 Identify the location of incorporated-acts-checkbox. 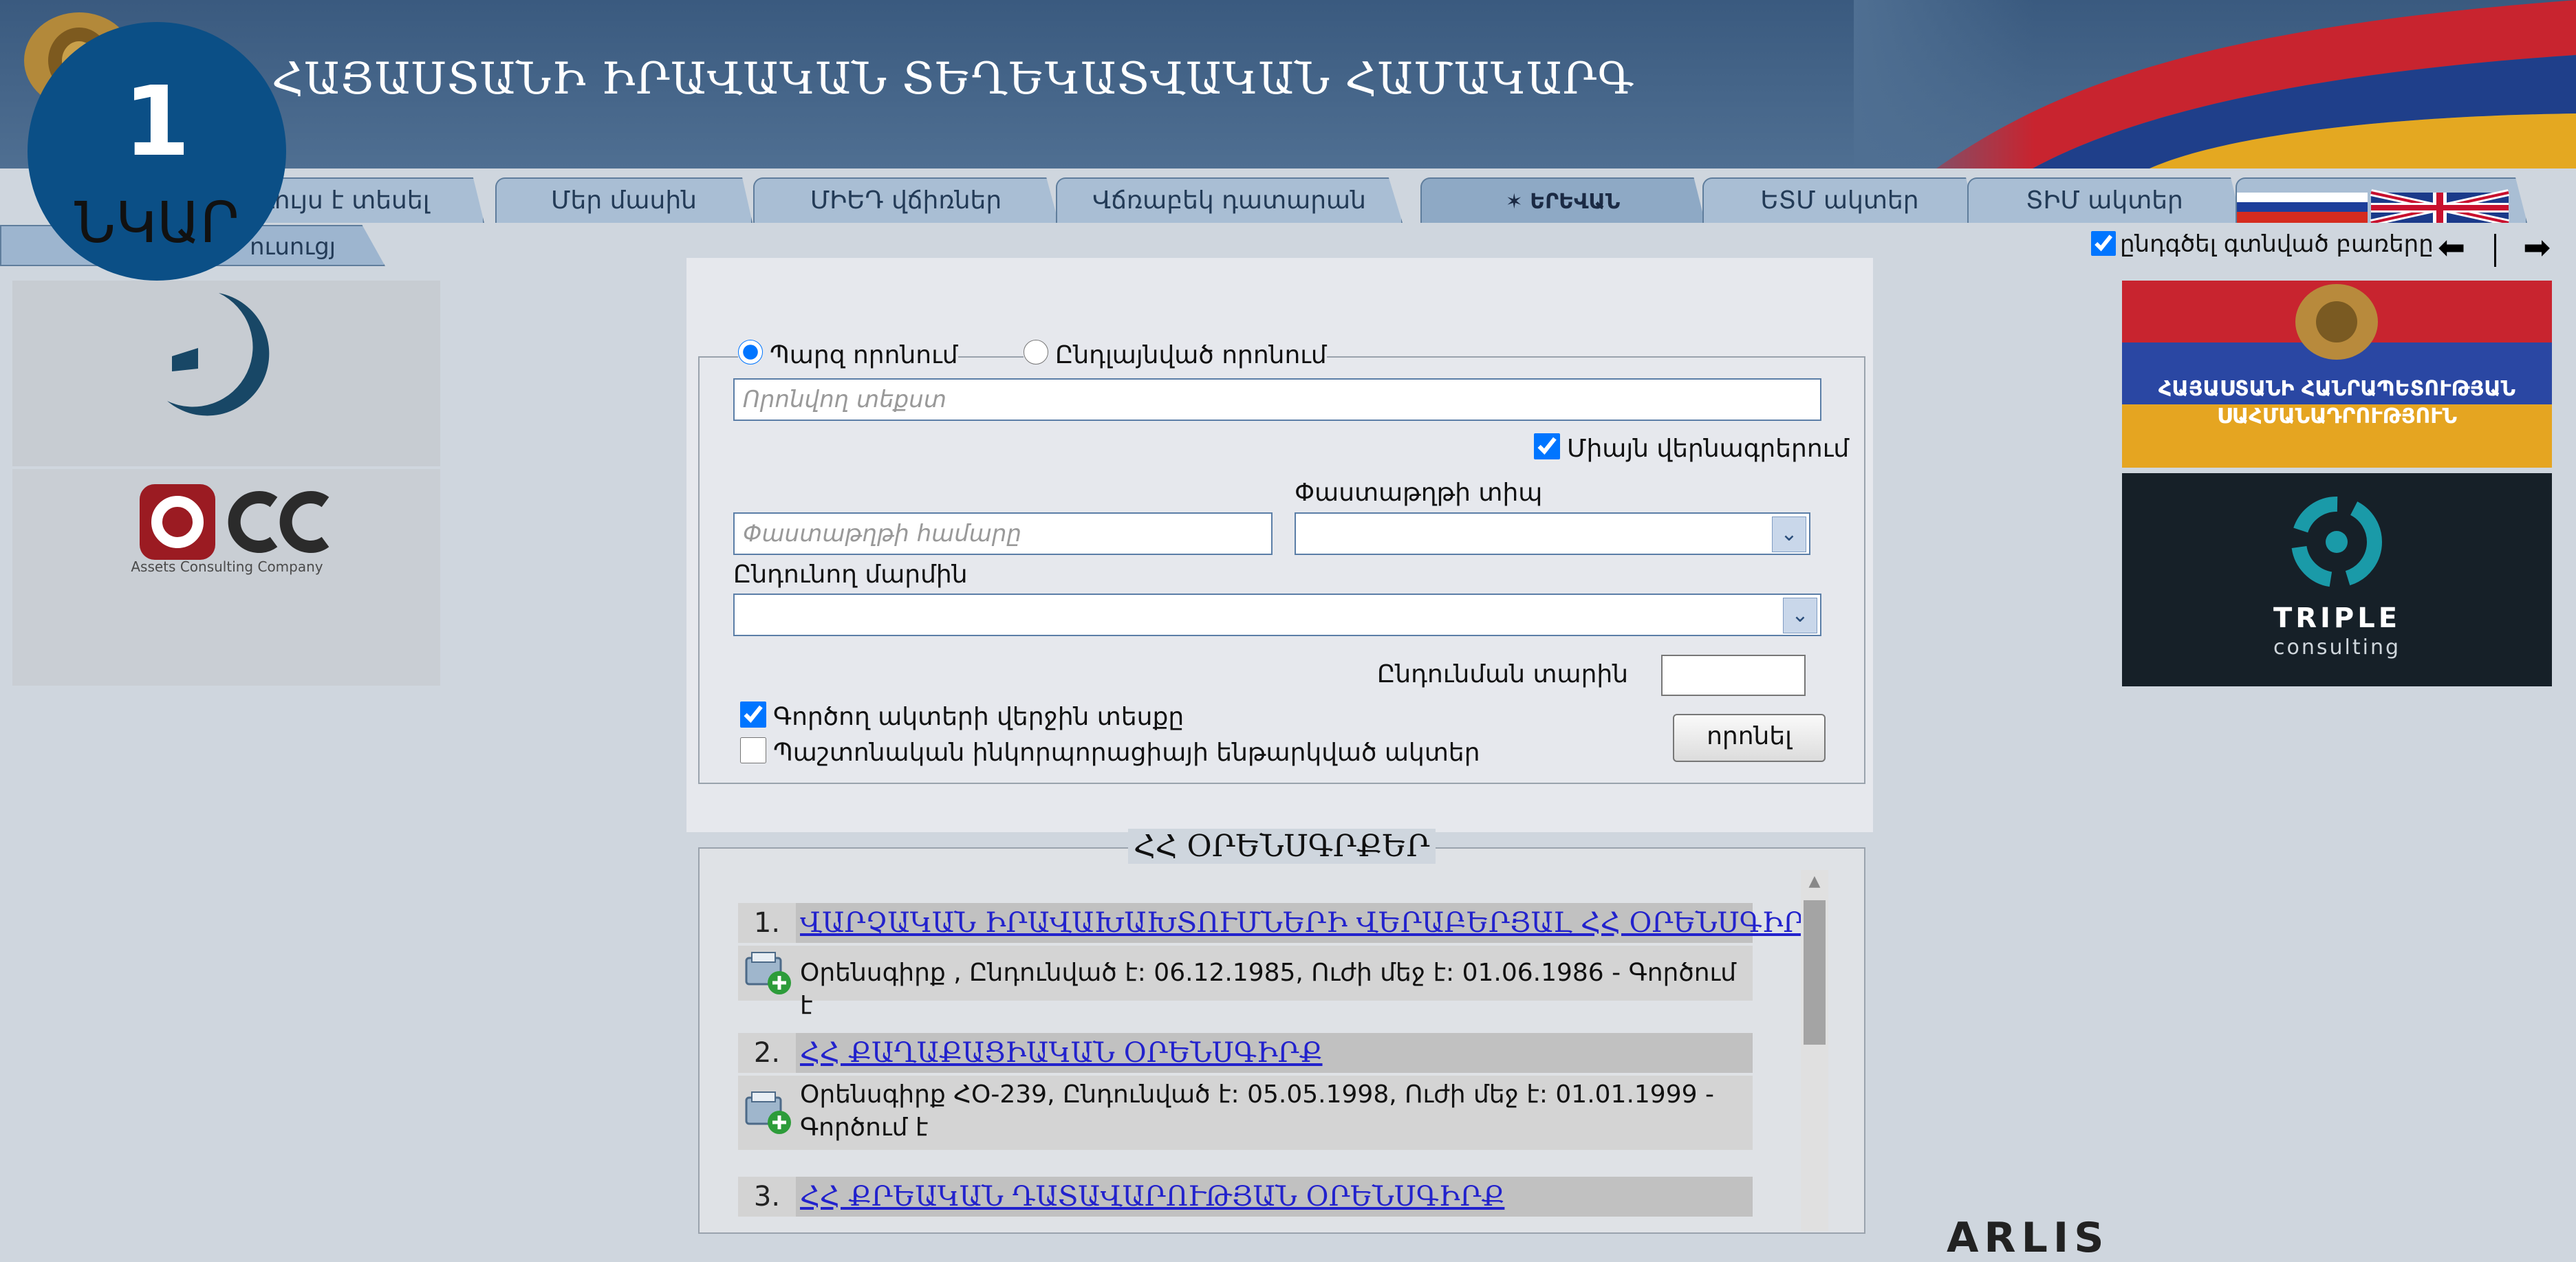
(753, 750).